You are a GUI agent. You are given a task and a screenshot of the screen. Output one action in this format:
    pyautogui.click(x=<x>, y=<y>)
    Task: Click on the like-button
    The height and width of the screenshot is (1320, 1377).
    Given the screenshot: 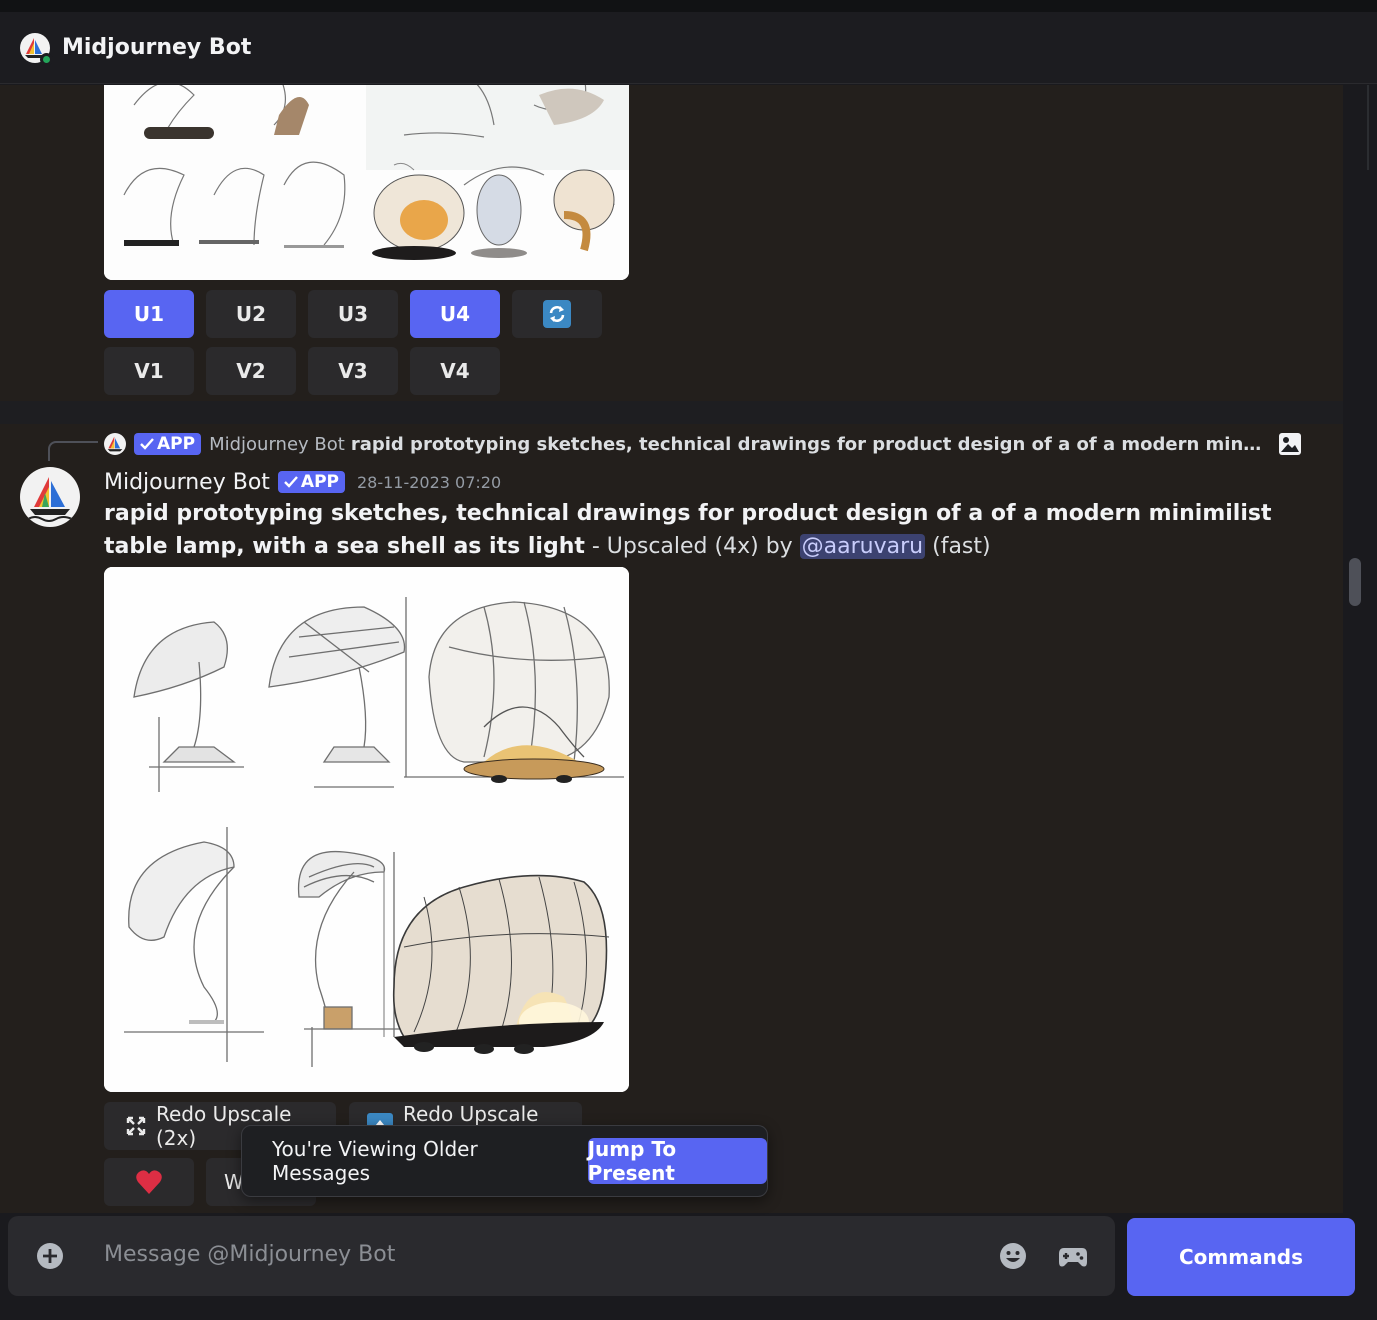 What is the action you would take?
    pyautogui.click(x=149, y=1182)
    